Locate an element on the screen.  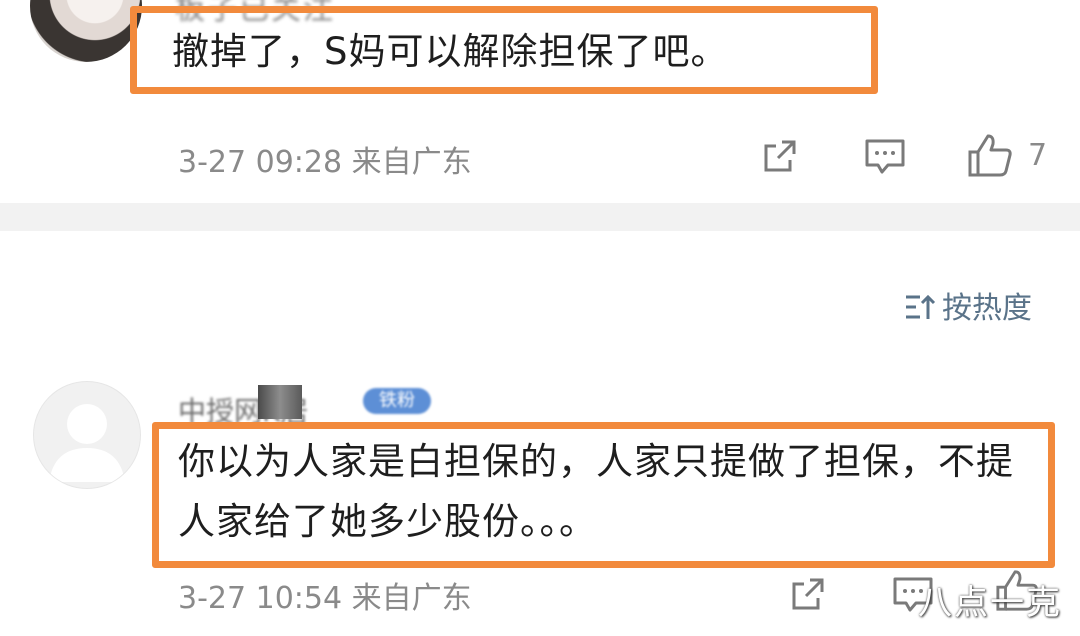
like-count: 7 is located at coordinates (1038, 155).